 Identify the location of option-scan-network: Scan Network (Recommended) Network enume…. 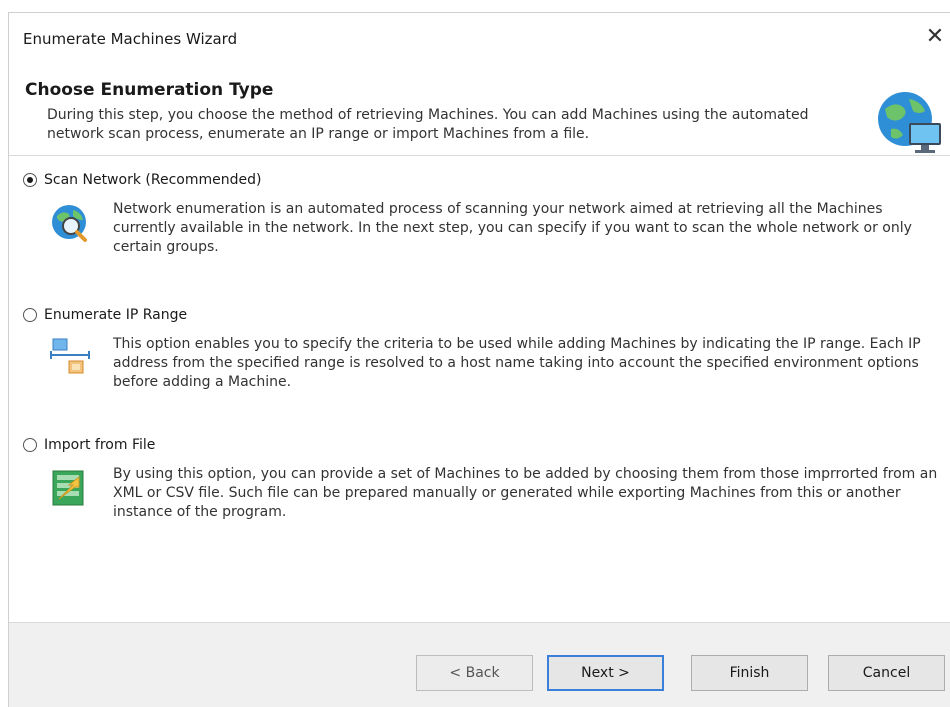
(484, 213).